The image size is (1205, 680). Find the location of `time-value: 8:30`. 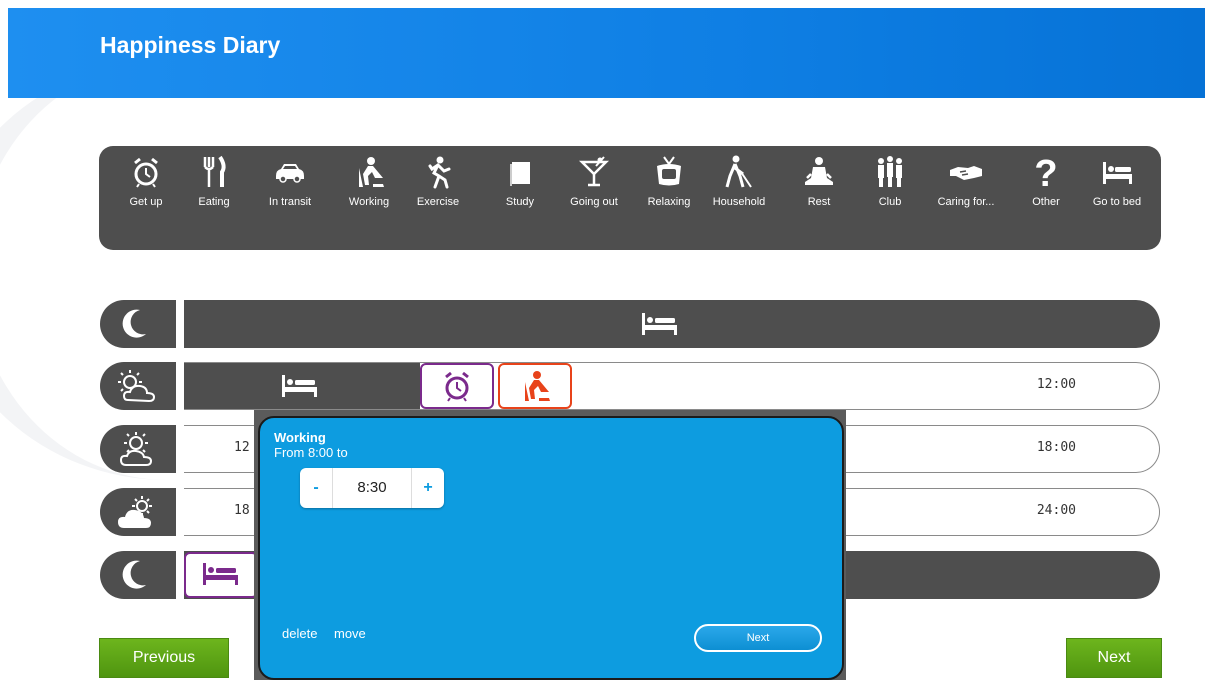

time-value: 8:30 is located at coordinates (372, 488).